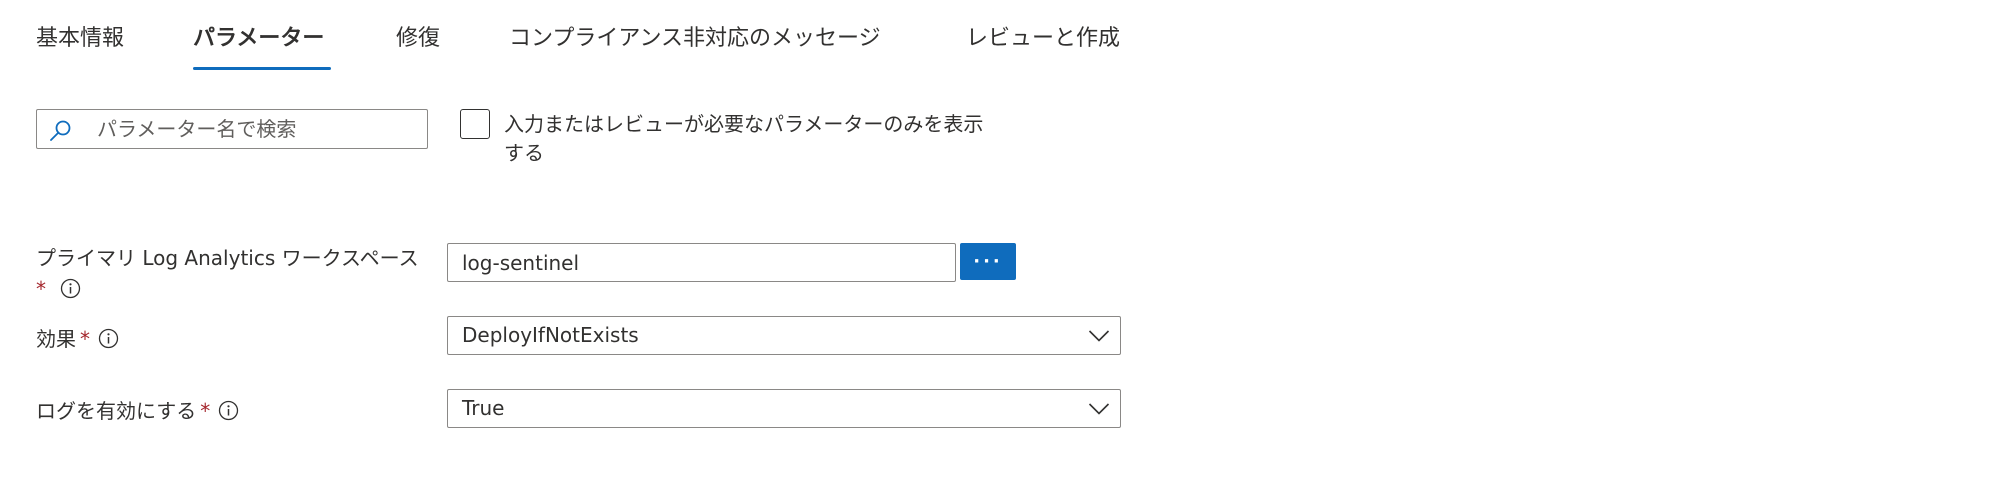 The image size is (2000, 483). What do you see at coordinates (701, 262) in the screenshot?
I see `workspace-field` at bounding box center [701, 262].